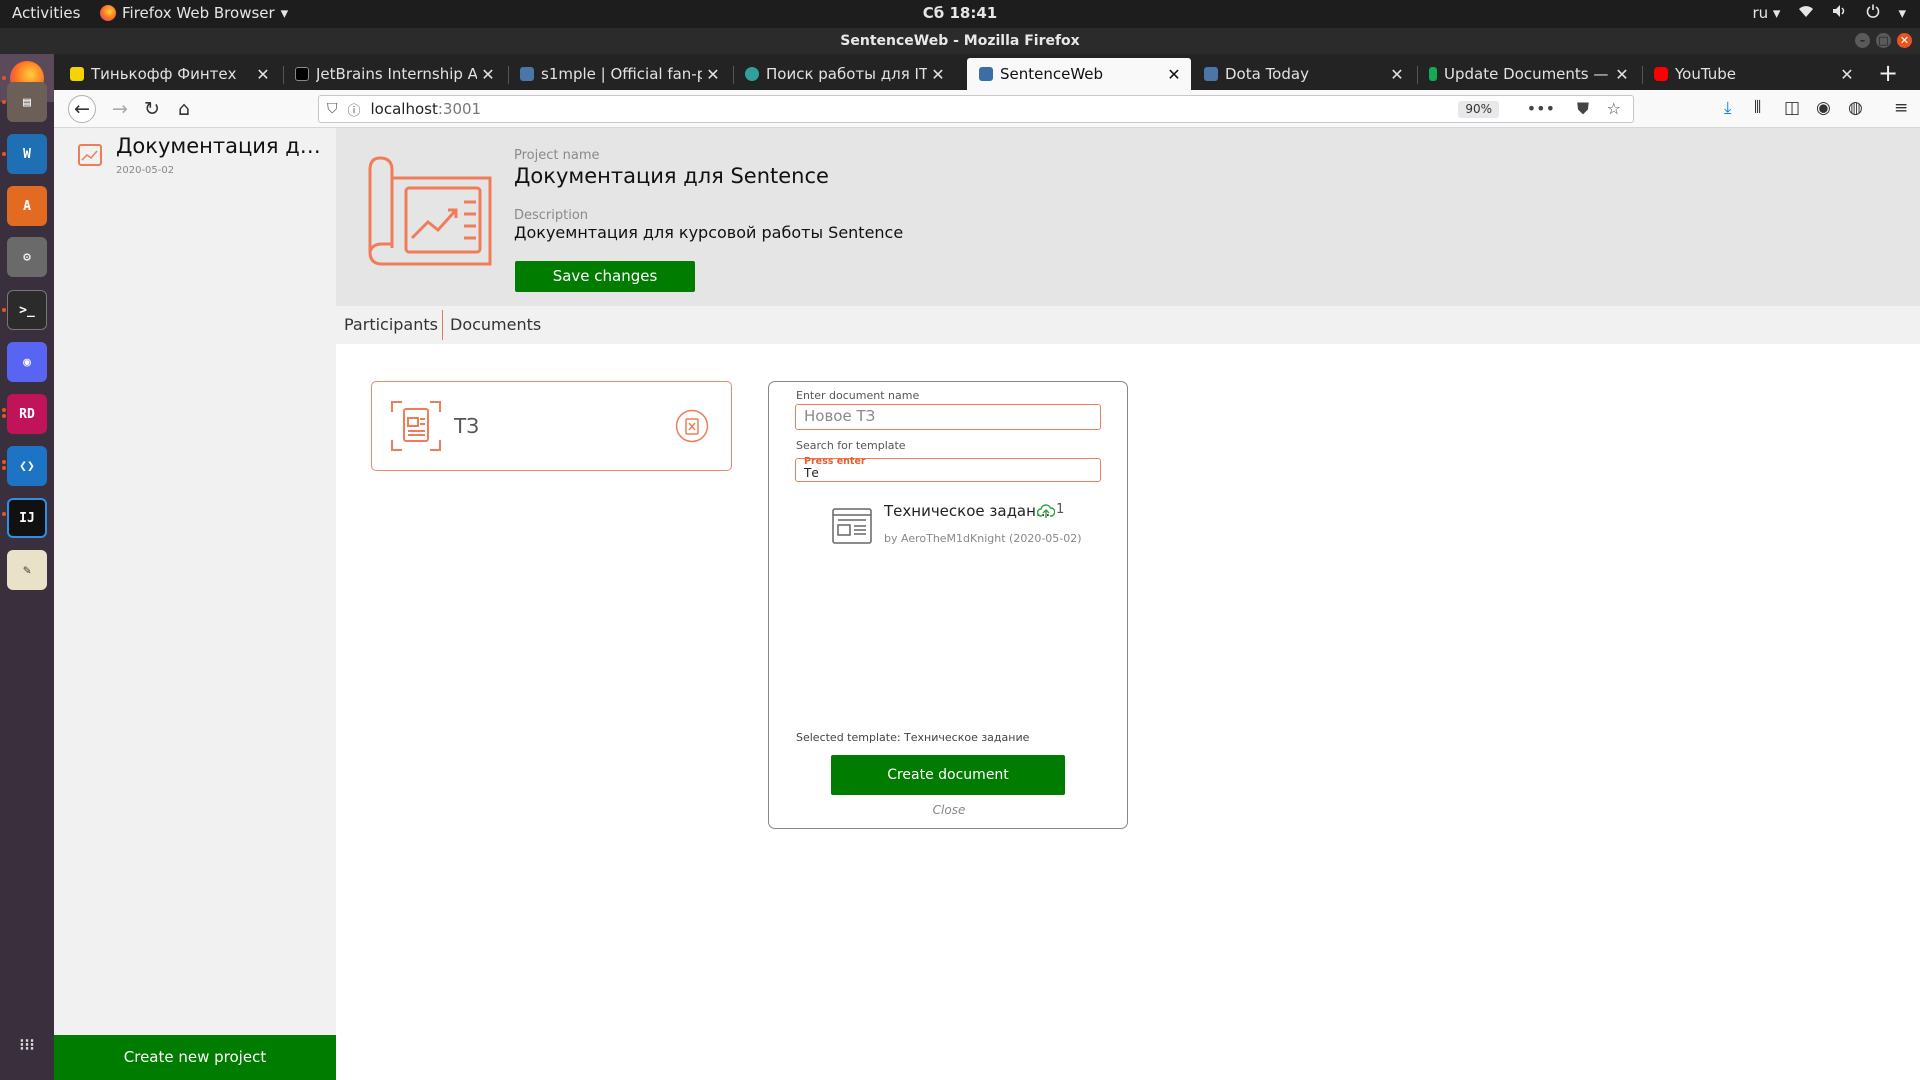 The image size is (1920, 1080). What do you see at coordinates (1705, 74) in the screenshot?
I see `tab-label: YouTube` at bounding box center [1705, 74].